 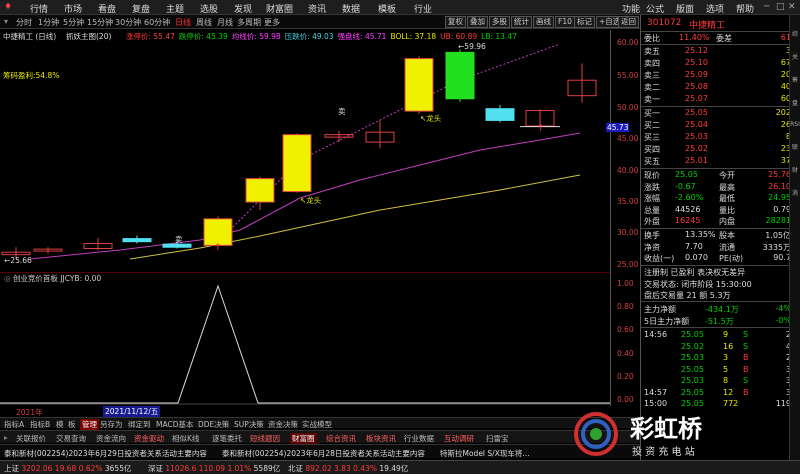 I want to click on stat-row: 涨幅 -2.60% 最低 24.95, so click(x=716, y=198).